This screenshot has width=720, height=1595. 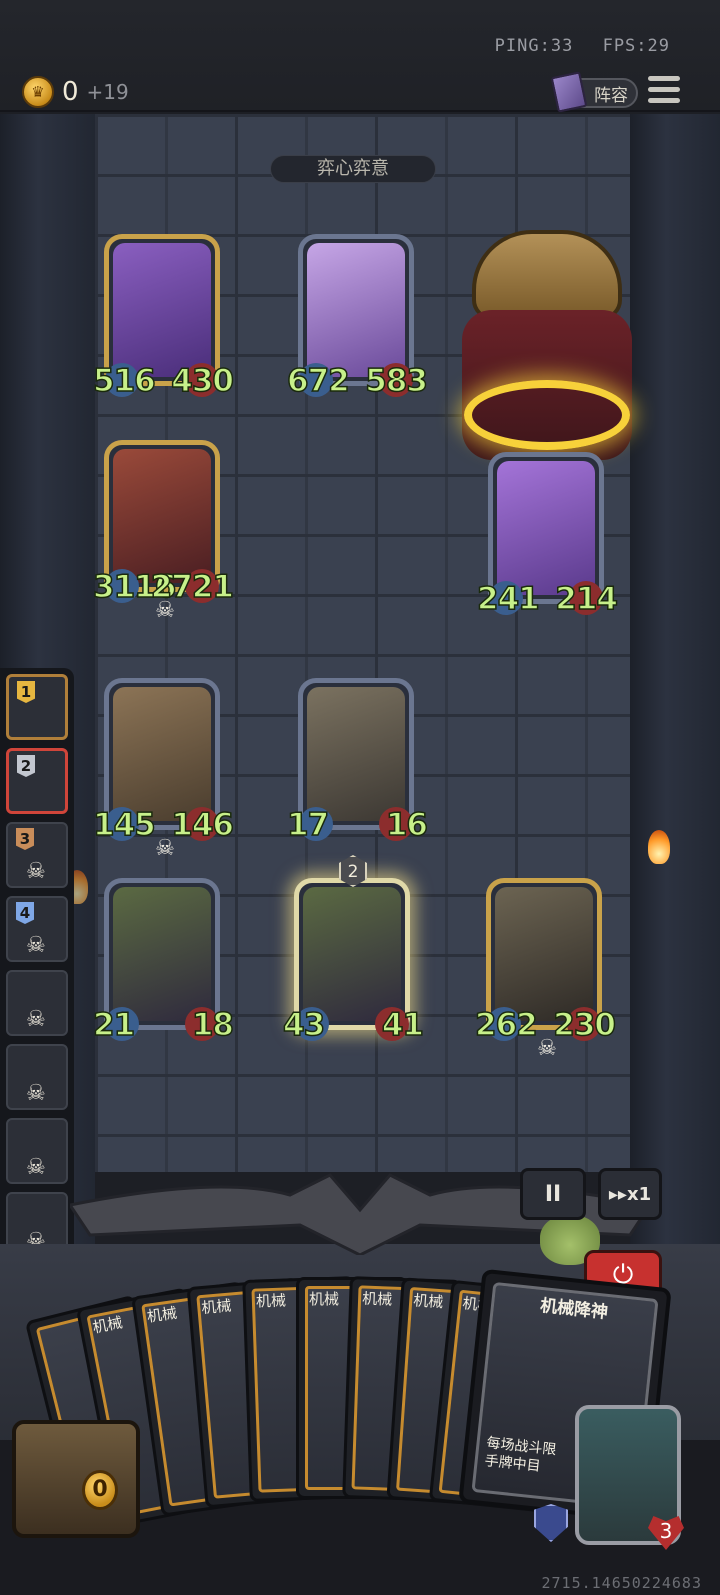 I want to click on attack-value: 262, so click(x=506, y=1025).